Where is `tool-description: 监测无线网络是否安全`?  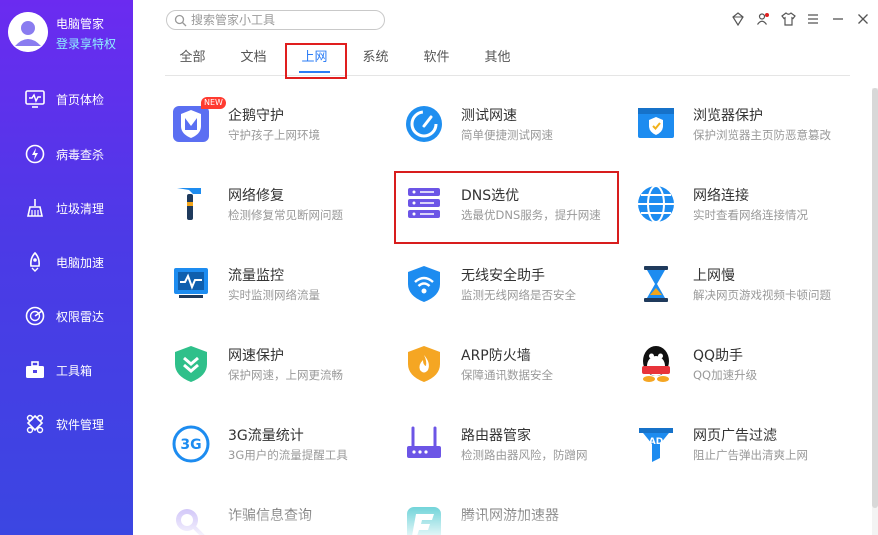
tool-description: 监测无线网络是否安全 is located at coordinates (518, 295).